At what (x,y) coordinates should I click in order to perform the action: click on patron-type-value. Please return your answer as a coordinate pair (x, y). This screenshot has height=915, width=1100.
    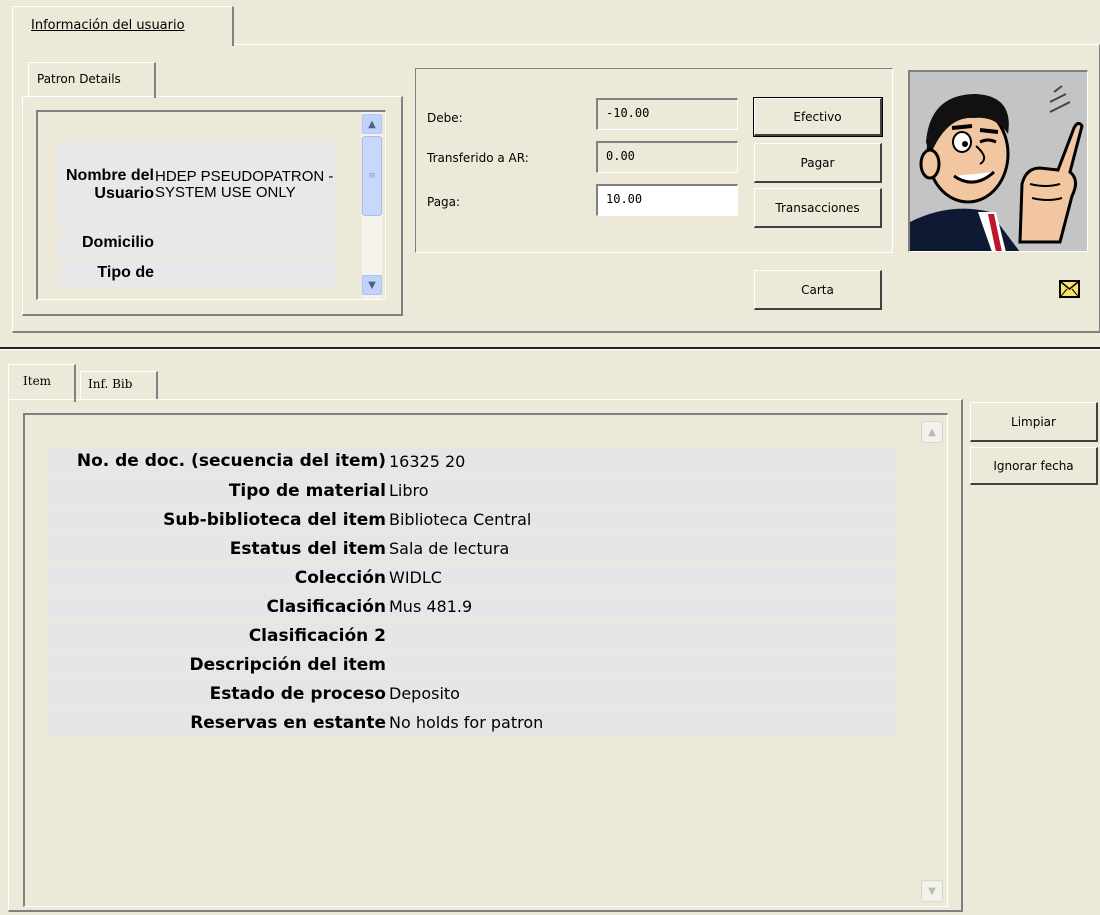
    Looking at the image, I should click on (245, 273).